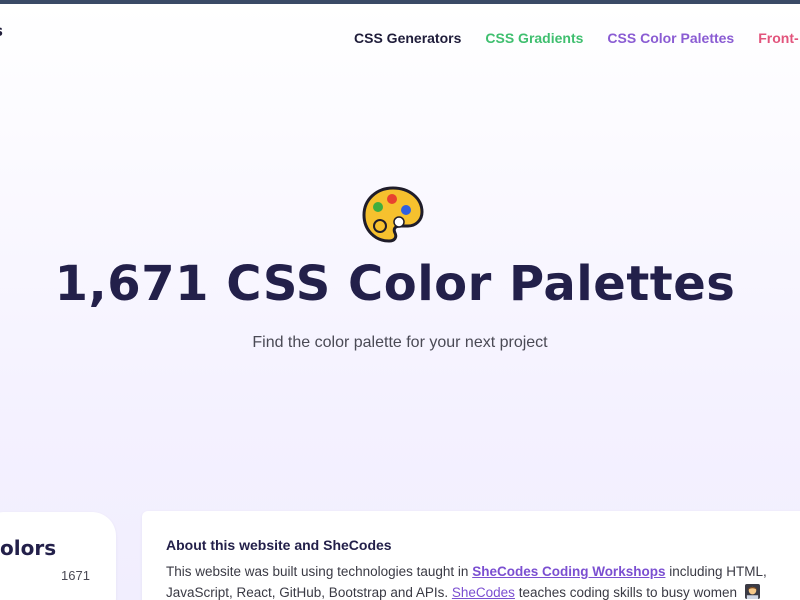 Image resolution: width=800 pixels, height=600 pixels. Describe the element at coordinates (75, 575) in the screenshot. I see `palette-count: 1671` at that location.